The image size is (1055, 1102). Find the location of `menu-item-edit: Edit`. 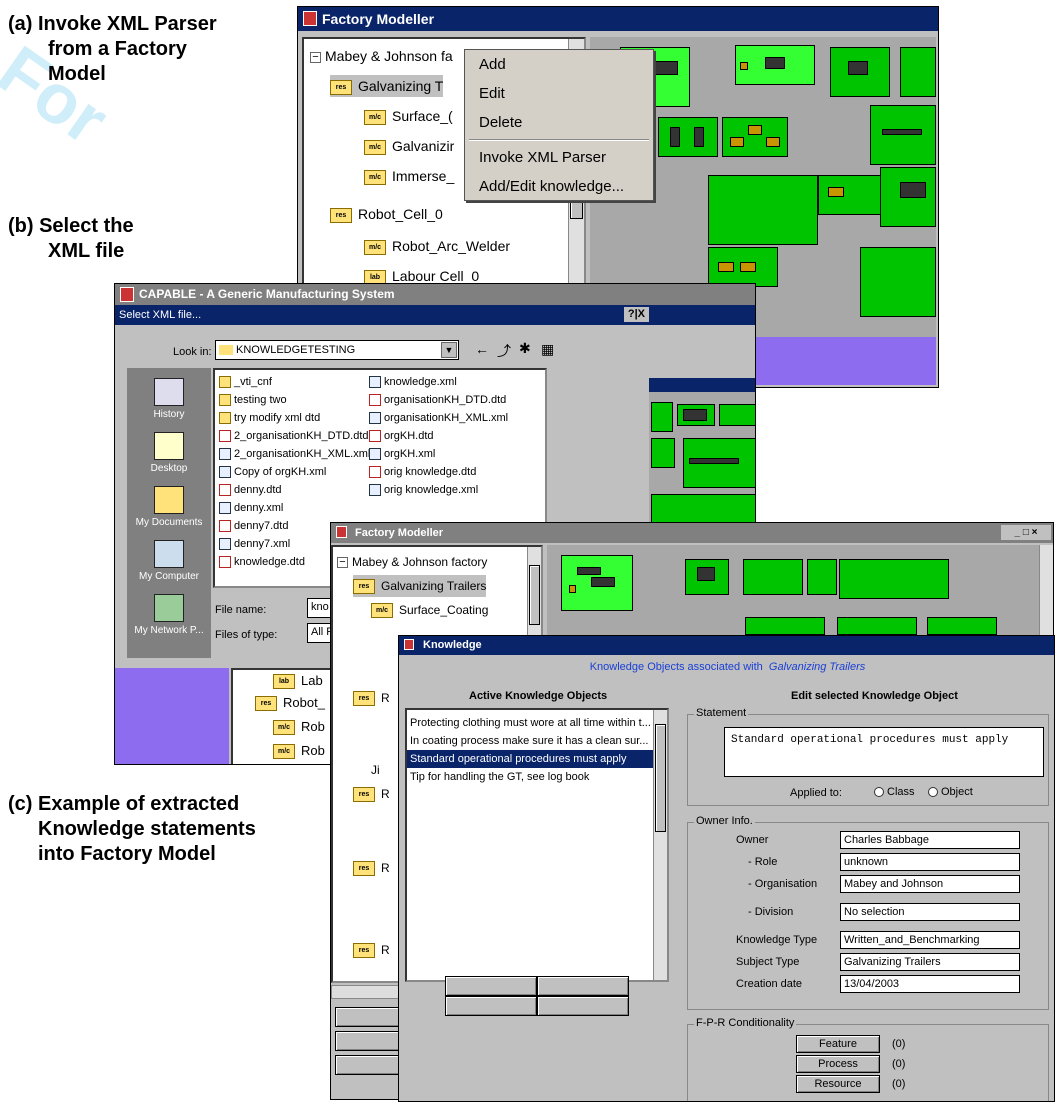

menu-item-edit: Edit is located at coordinates (559, 93).